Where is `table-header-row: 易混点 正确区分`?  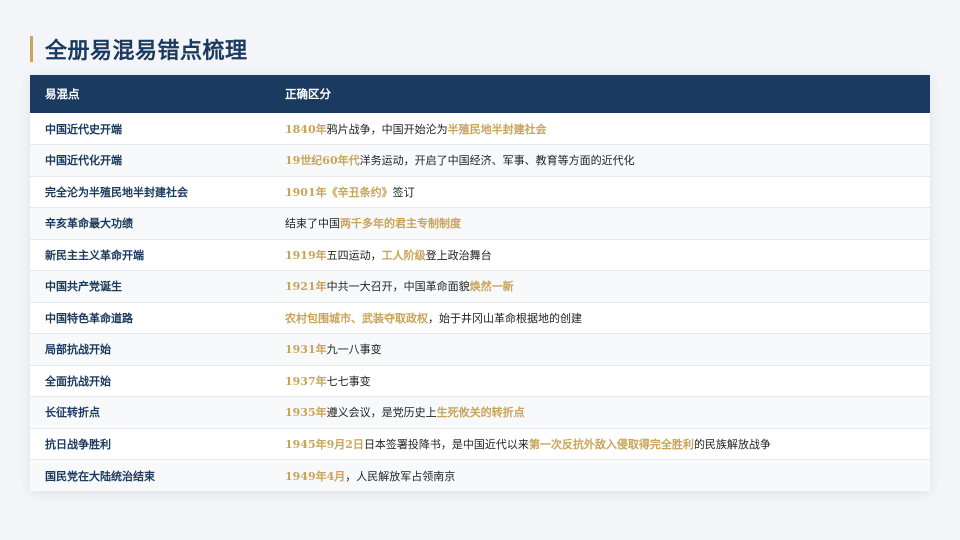 table-header-row: 易混点 正确区分 is located at coordinates (480, 94).